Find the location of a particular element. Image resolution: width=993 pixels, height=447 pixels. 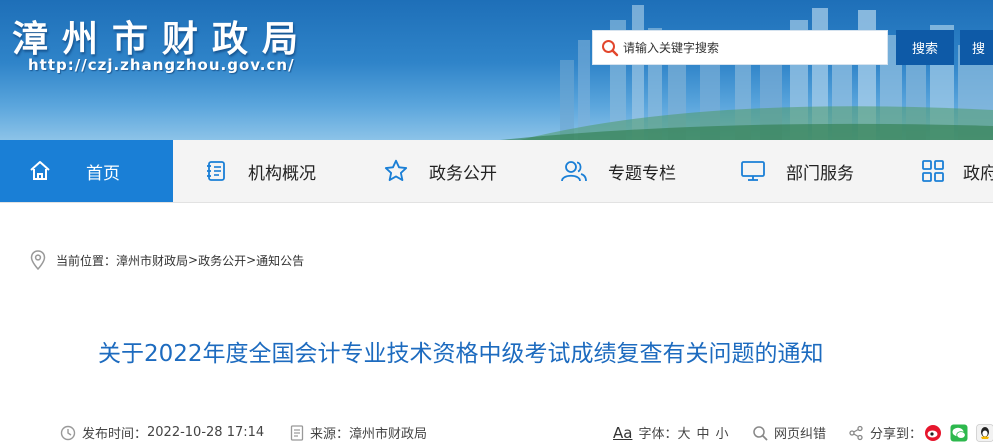

document-icon is located at coordinates (297, 432).